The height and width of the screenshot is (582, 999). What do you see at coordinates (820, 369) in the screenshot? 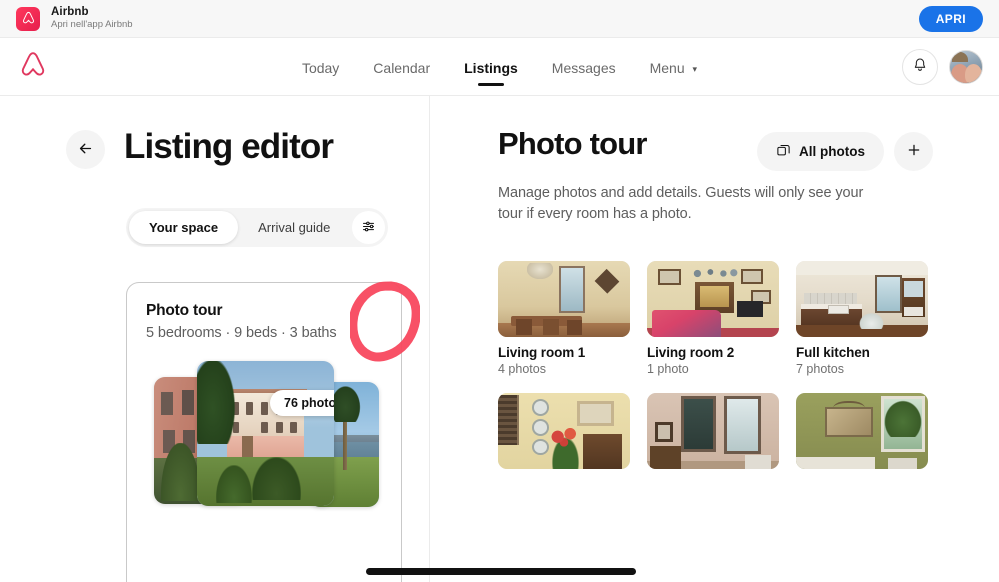
I see `room-photo-count: 7 photos` at bounding box center [820, 369].